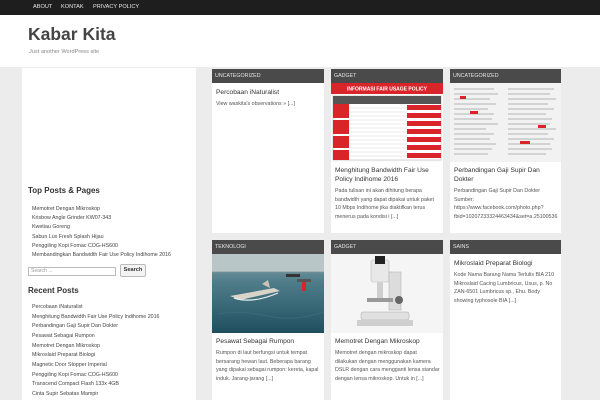 This screenshot has width=600, height=400. I want to click on recent-post-link: Pesawat Sebagai Rumpon, so click(63, 336).